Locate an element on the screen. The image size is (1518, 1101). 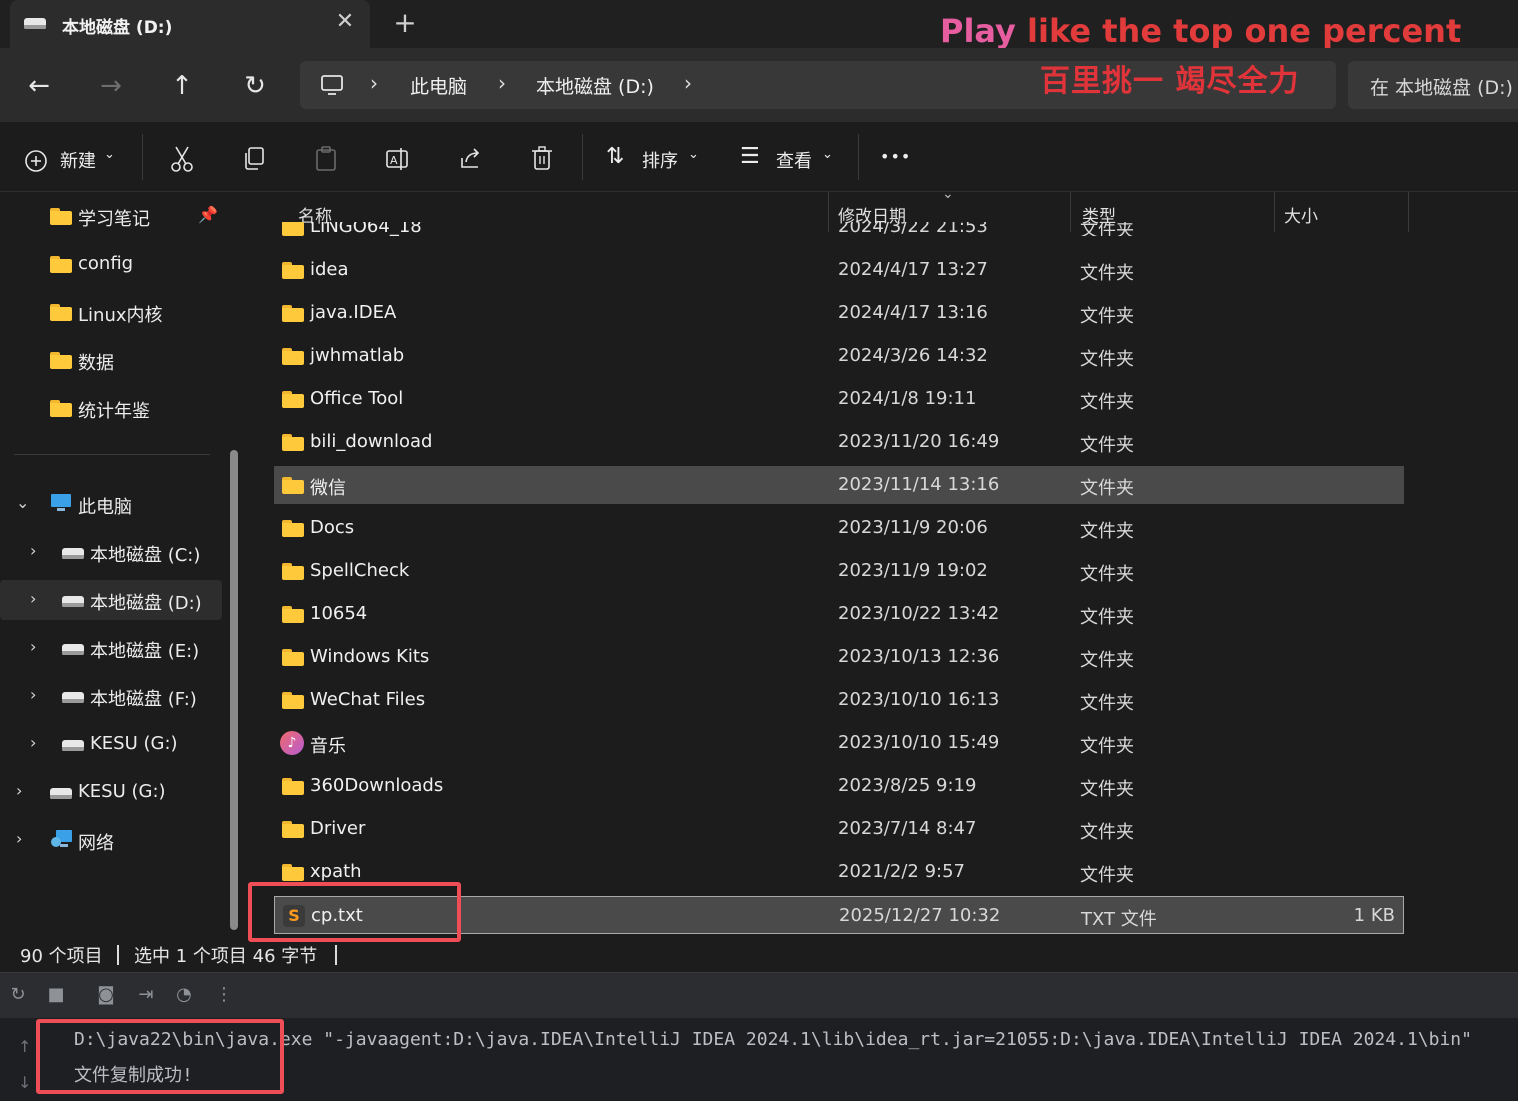
stop-icon: ■ is located at coordinates (56, 996).